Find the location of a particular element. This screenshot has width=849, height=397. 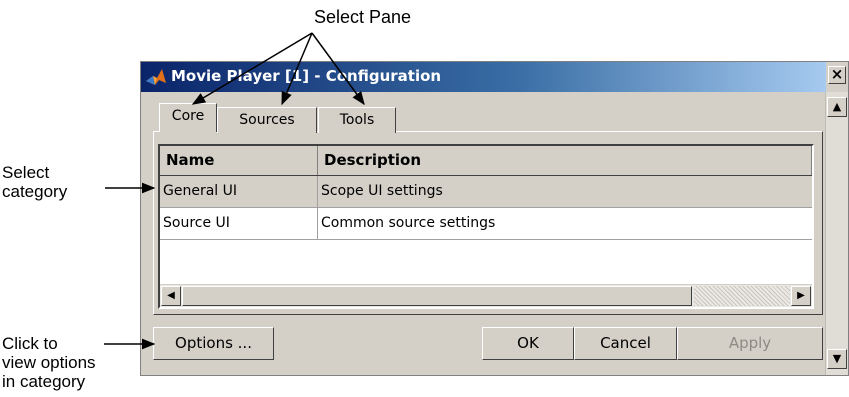

annotation-line: view options is located at coordinates (49, 362).